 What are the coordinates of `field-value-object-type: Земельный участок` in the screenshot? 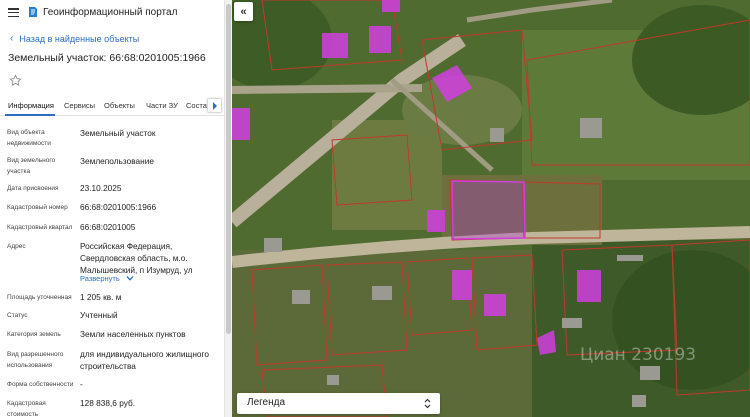 It's located at (118, 133).